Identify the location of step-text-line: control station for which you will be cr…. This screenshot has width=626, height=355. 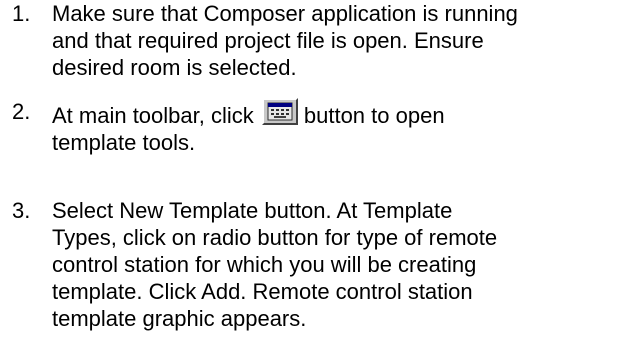
(264, 264).